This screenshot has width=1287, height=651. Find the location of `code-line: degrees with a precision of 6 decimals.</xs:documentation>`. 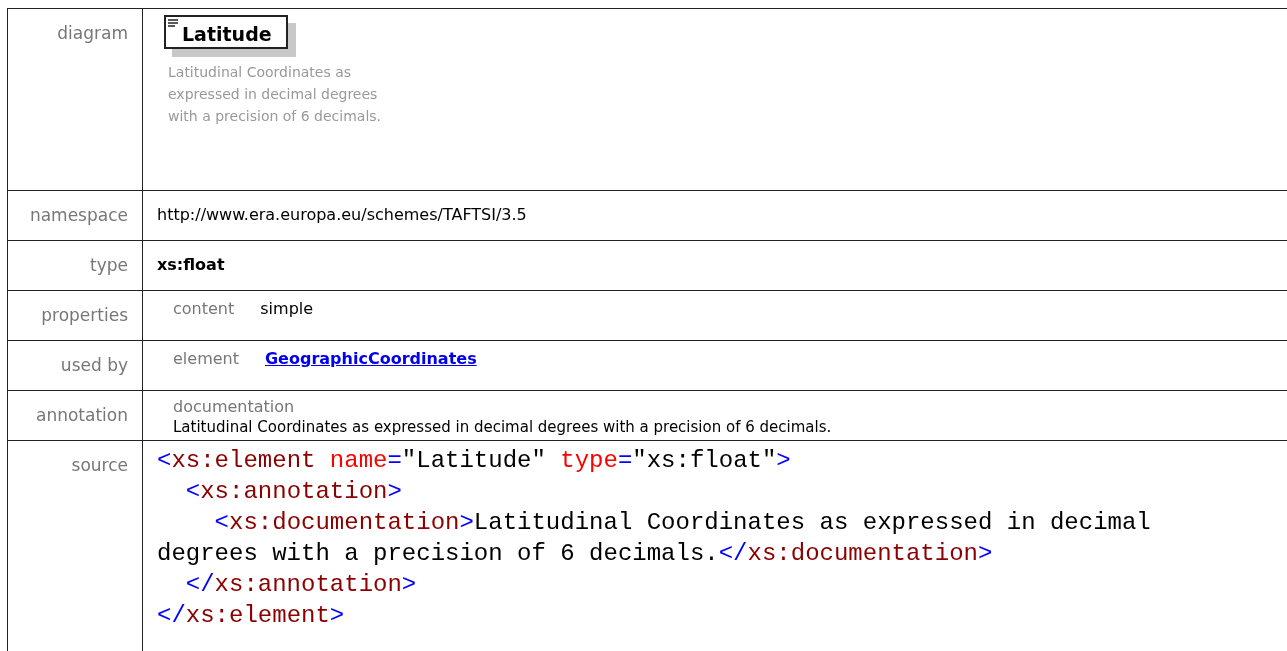

code-line: degrees with a precision of 6 decimals.</xs:documentation> is located at coordinates (575, 554).